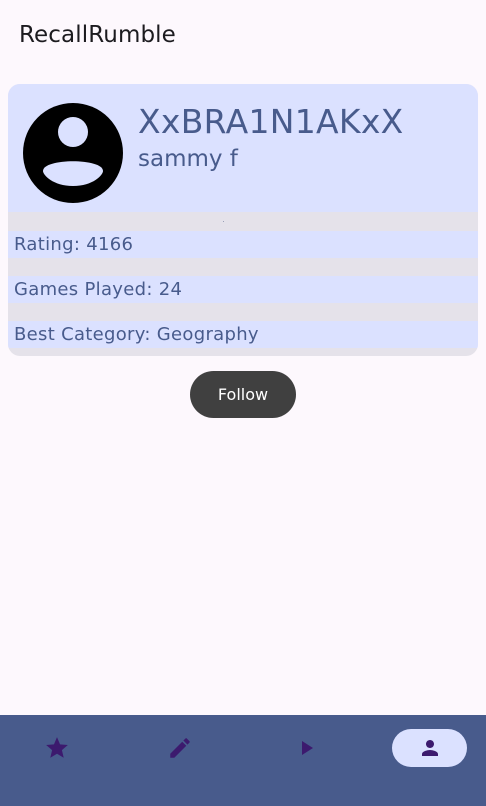 The width and height of the screenshot is (486, 806). I want to click on profile-display-name: sammy f, so click(188, 159).